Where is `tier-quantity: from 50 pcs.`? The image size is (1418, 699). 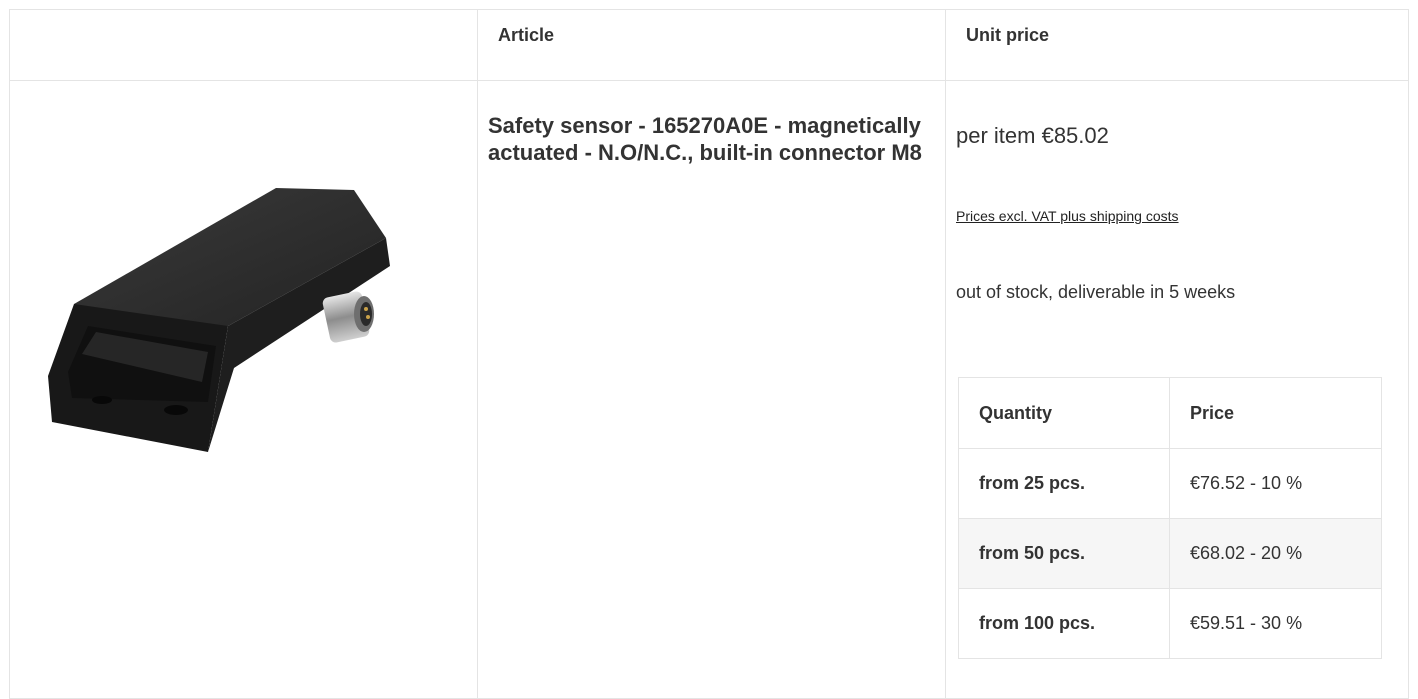
tier-quantity: from 50 pcs. is located at coordinates (1032, 553).